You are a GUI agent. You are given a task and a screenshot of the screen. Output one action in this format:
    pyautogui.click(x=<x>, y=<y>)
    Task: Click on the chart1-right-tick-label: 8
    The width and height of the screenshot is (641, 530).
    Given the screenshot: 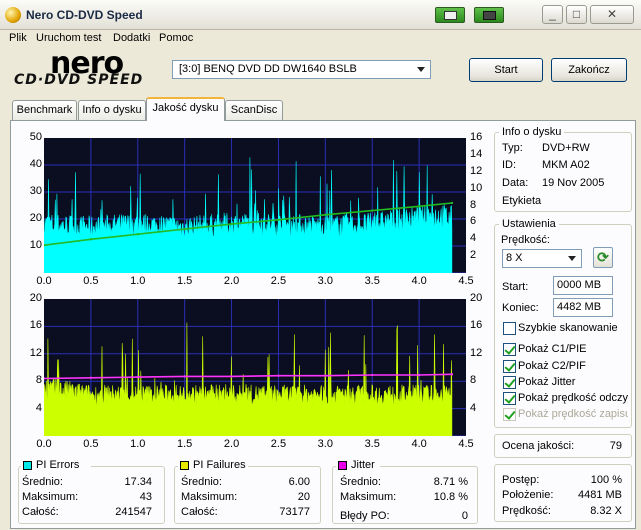 What is the action you would take?
    pyautogui.click(x=473, y=204)
    